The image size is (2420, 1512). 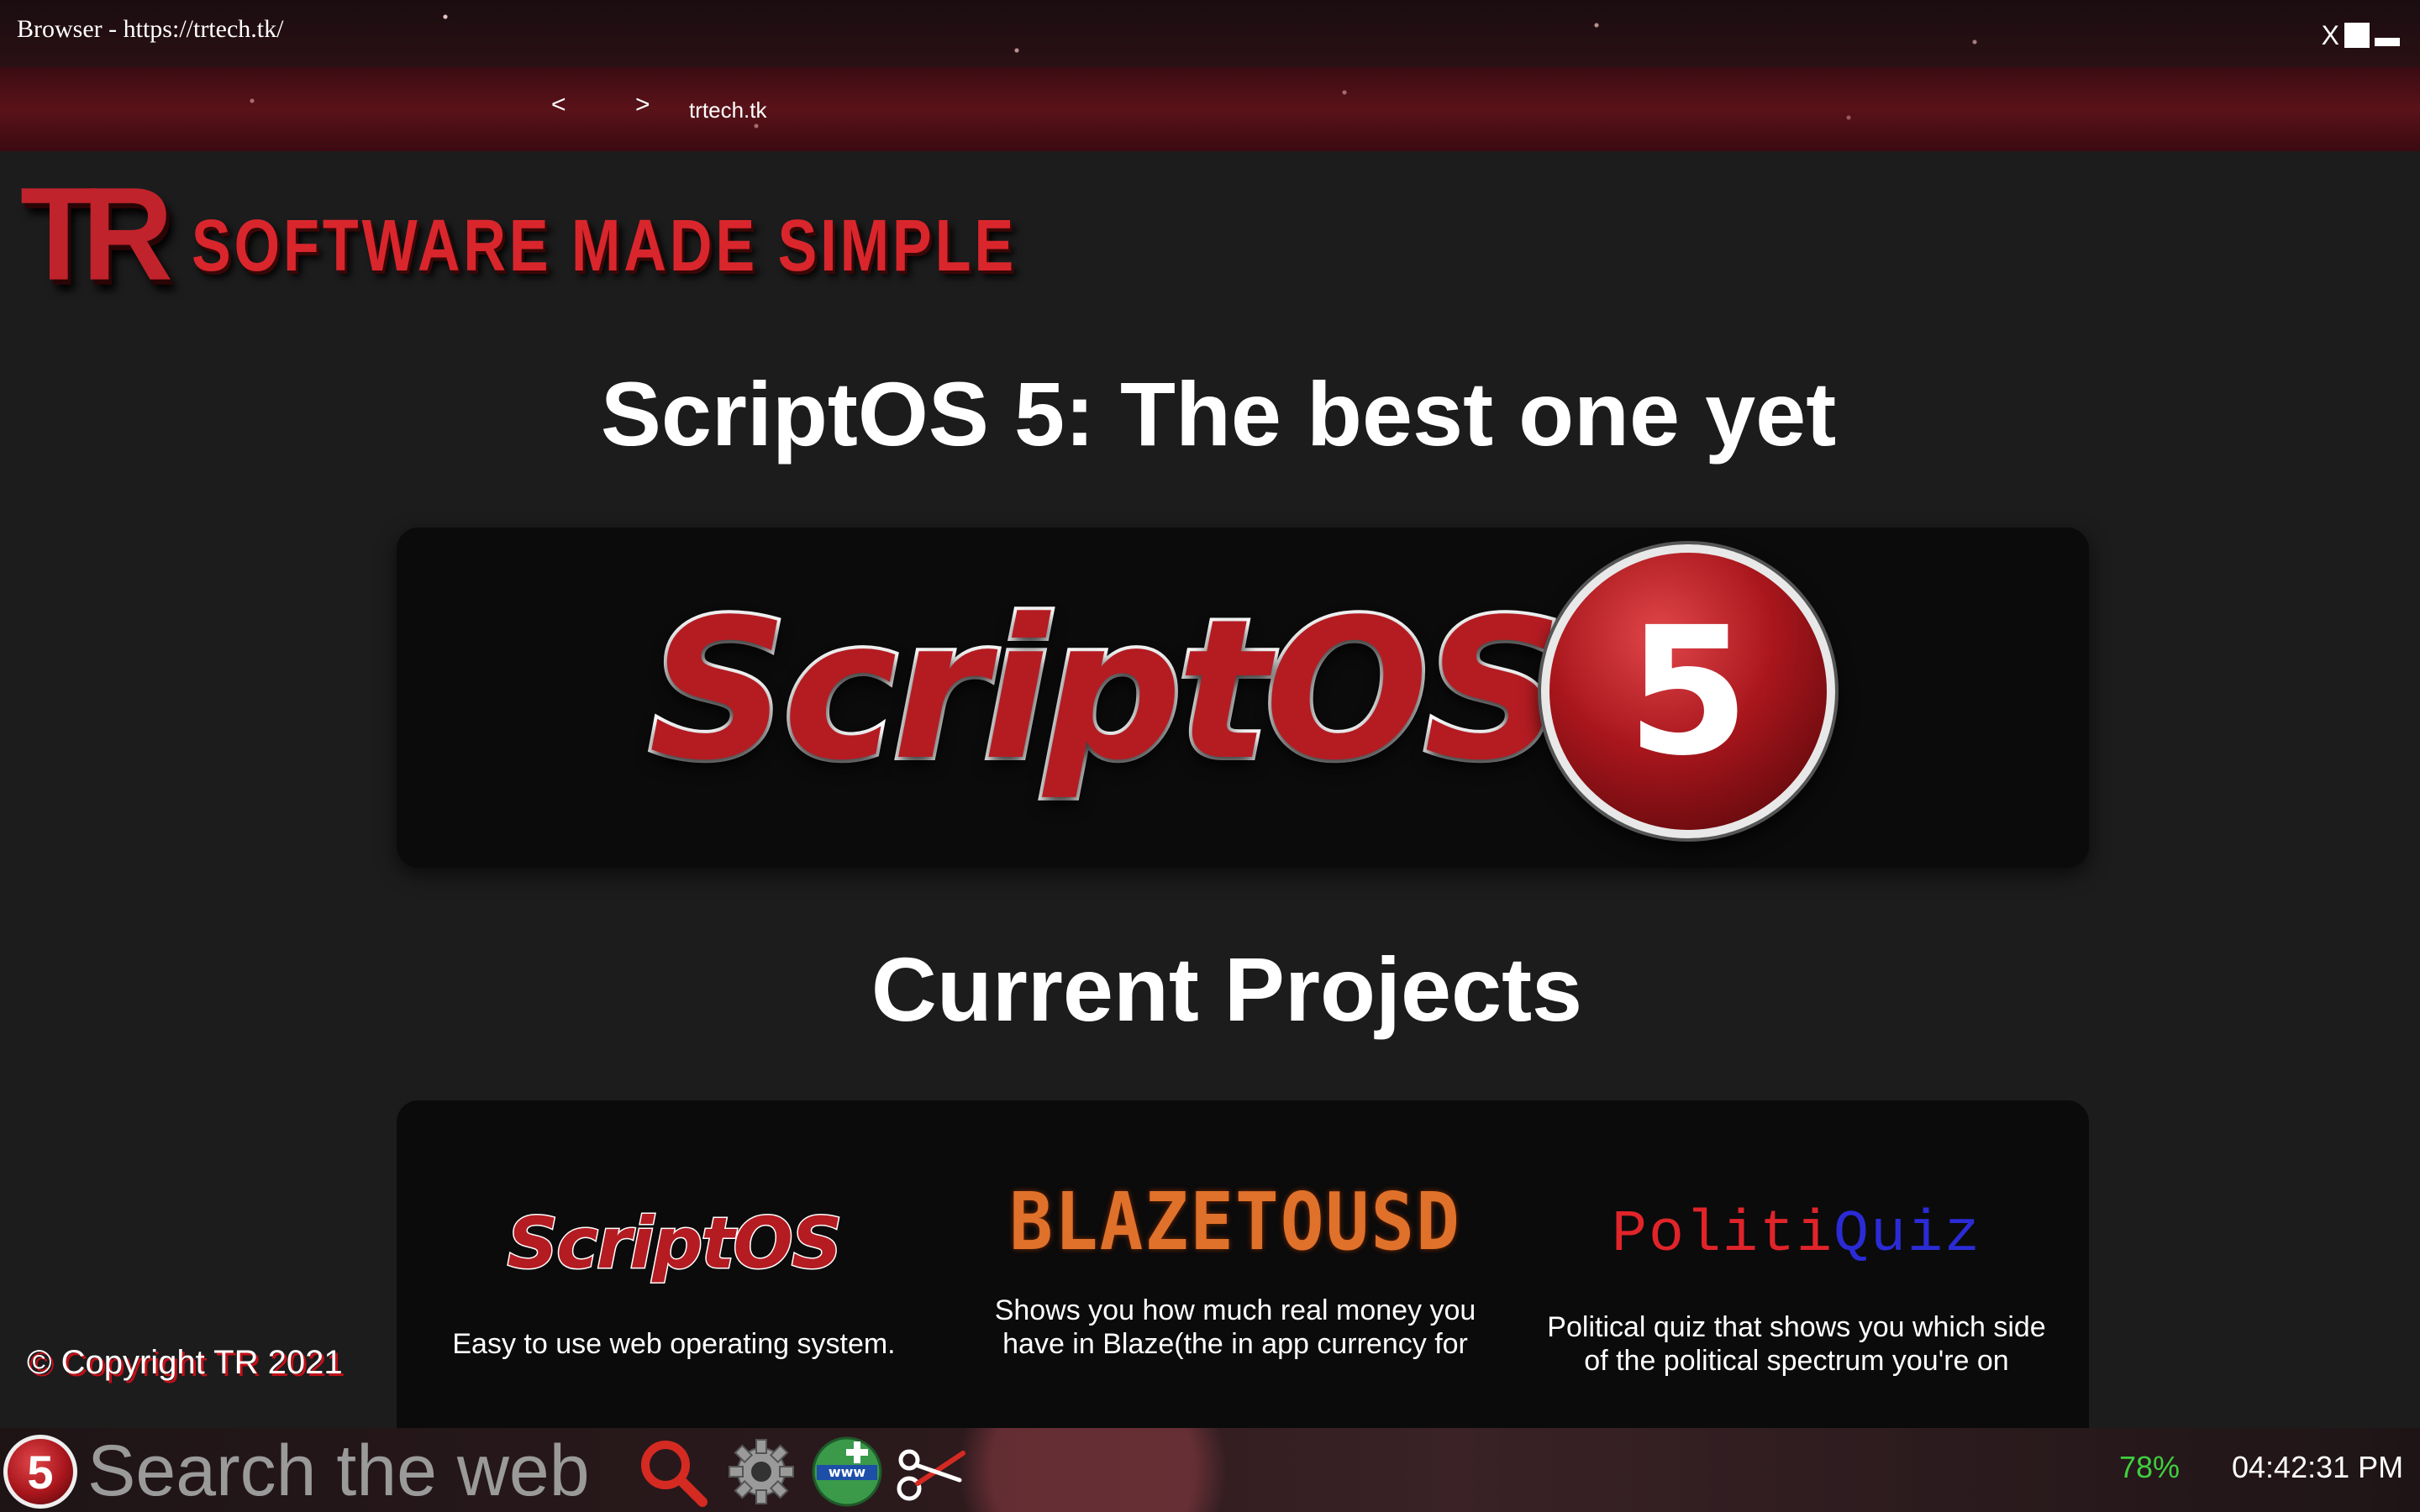 What do you see at coordinates (558, 105) in the screenshot?
I see `back-button: <` at bounding box center [558, 105].